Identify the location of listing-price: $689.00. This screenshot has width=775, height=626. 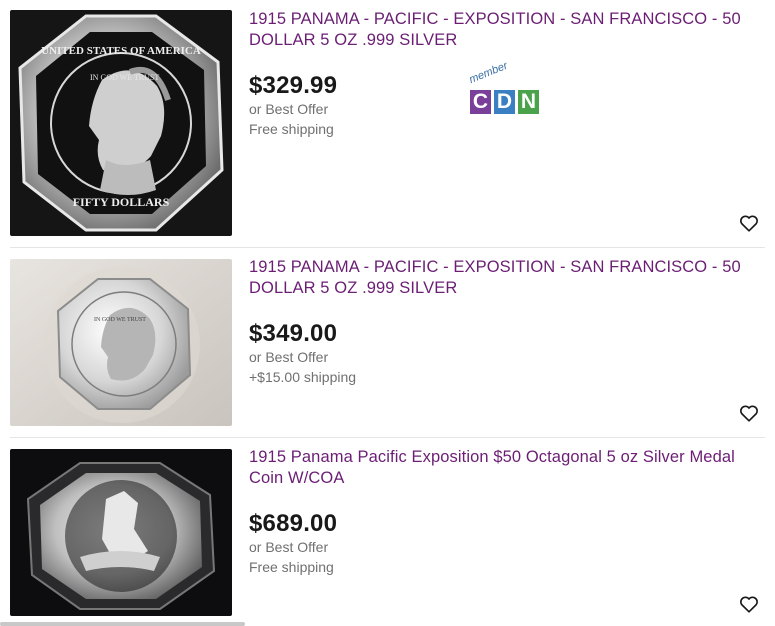
(293, 523).